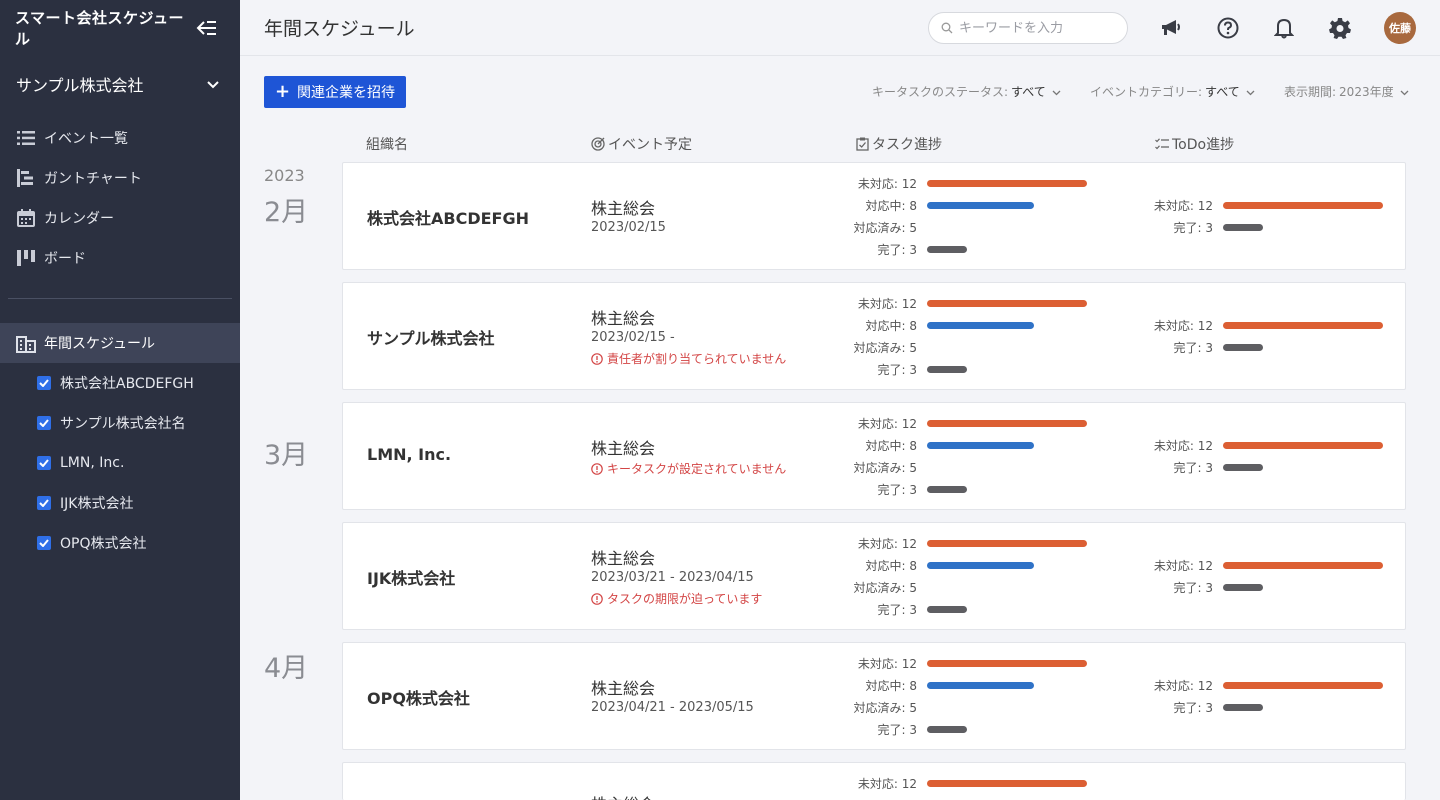 Image resolution: width=1440 pixels, height=800 pixels. I want to click on key-task-status-filter: キータスクのステータス: すべて, so click(966, 91).